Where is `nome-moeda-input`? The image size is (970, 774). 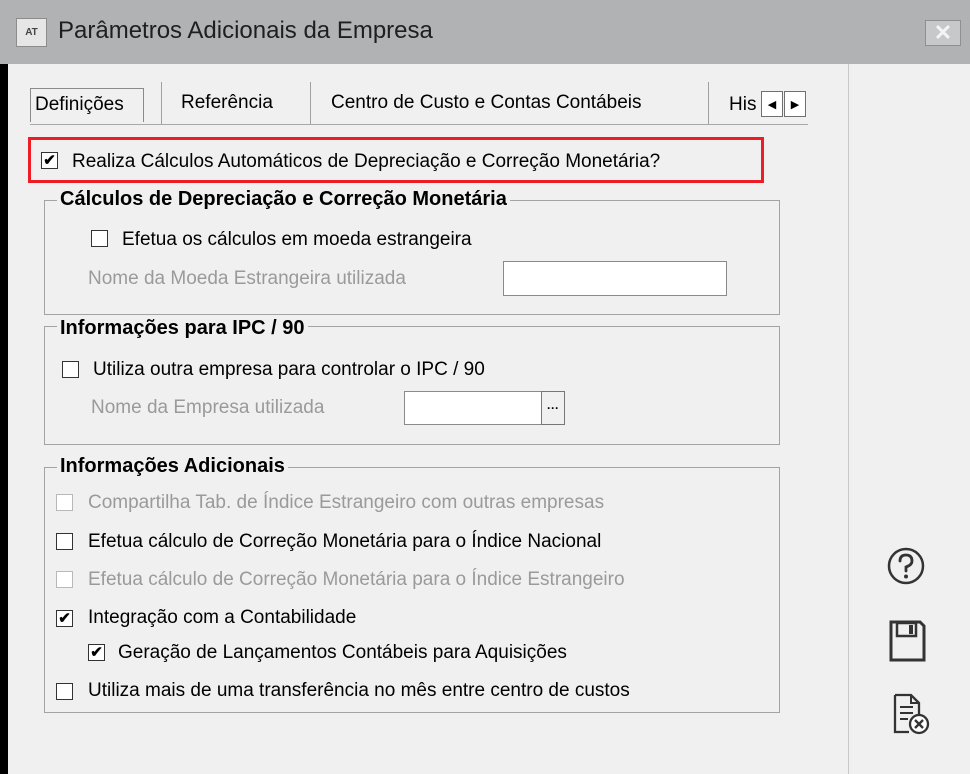
nome-moeda-input is located at coordinates (615, 278).